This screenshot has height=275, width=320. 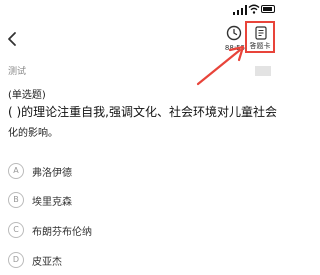 I want to click on answer-sheet-icon, so click(x=261, y=33).